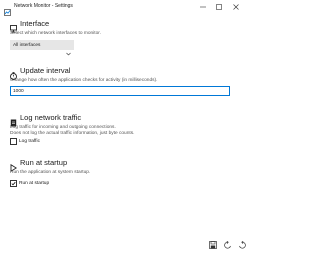 The image size is (320, 253). I want to click on run-at-startup-checkbox, so click(13, 183).